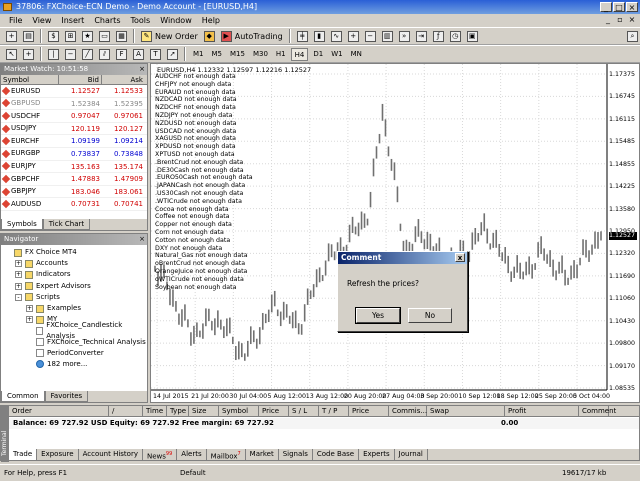 The height and width of the screenshot is (481, 640). Describe the element at coordinates (606, 7) in the screenshot. I see `minimize-button: _` at that location.